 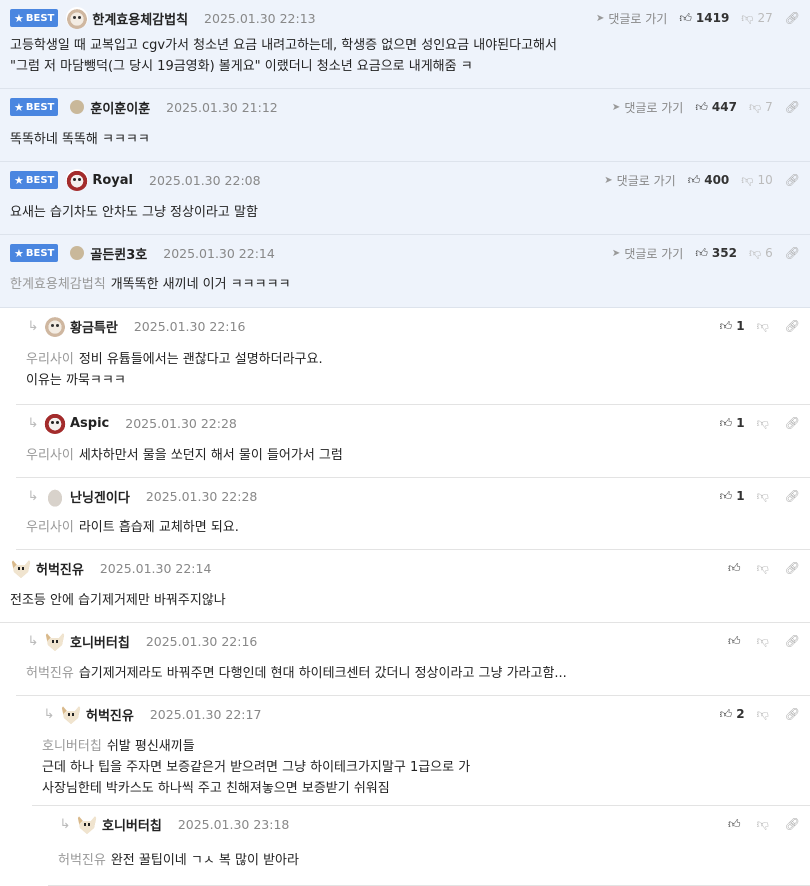 What do you see at coordinates (72, 746) in the screenshot?
I see `mentioned-user: 호니버터칩` at bounding box center [72, 746].